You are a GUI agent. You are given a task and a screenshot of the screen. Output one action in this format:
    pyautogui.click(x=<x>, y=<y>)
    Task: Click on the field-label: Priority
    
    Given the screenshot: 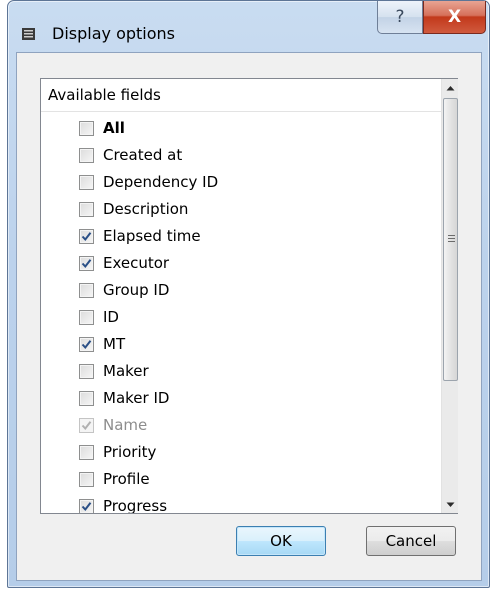 What is the action you would take?
    pyautogui.click(x=130, y=452)
    